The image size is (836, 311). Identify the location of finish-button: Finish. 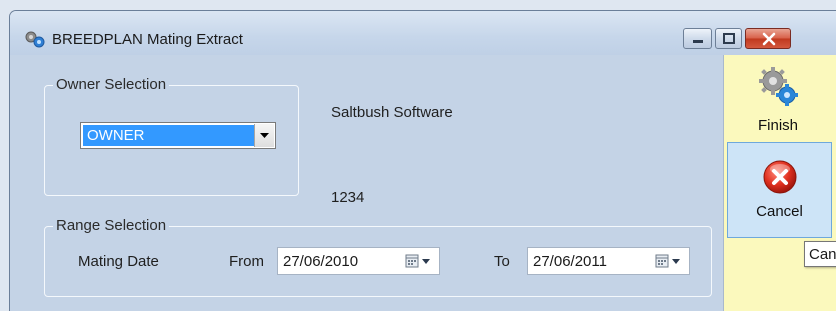
(778, 106).